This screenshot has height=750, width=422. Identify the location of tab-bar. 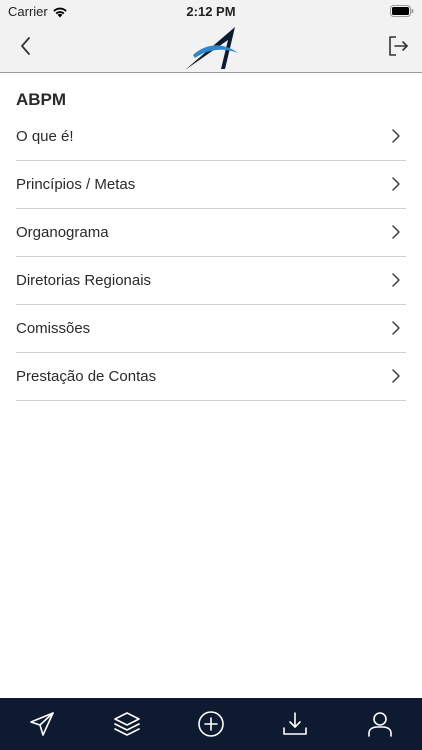
(211, 724).